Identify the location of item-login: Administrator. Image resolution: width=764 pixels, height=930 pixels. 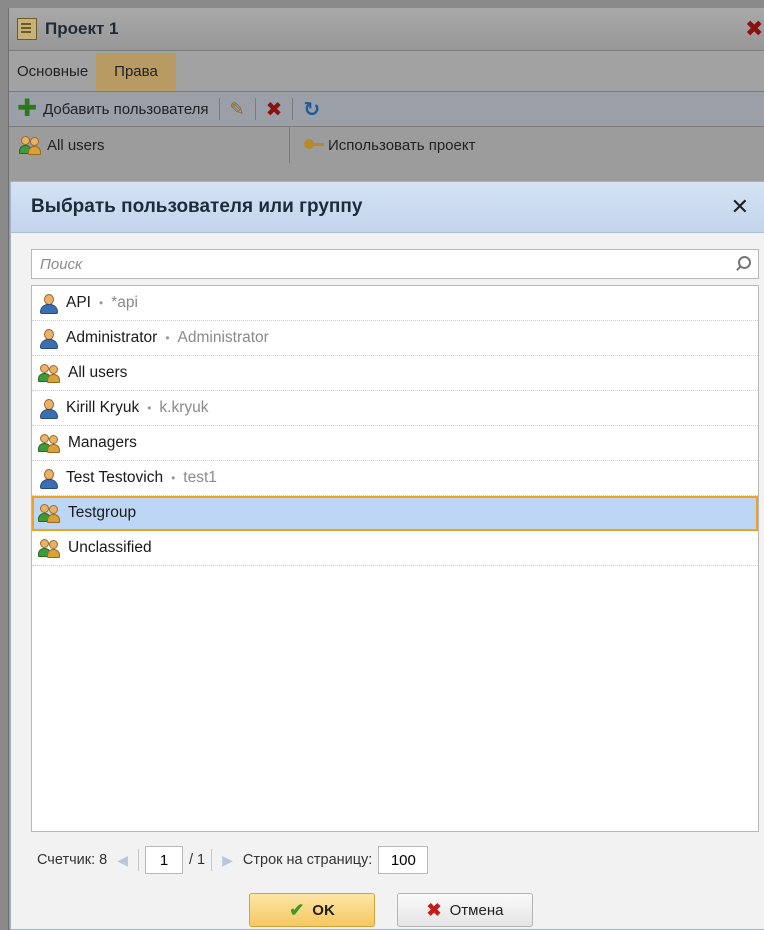
(223, 337).